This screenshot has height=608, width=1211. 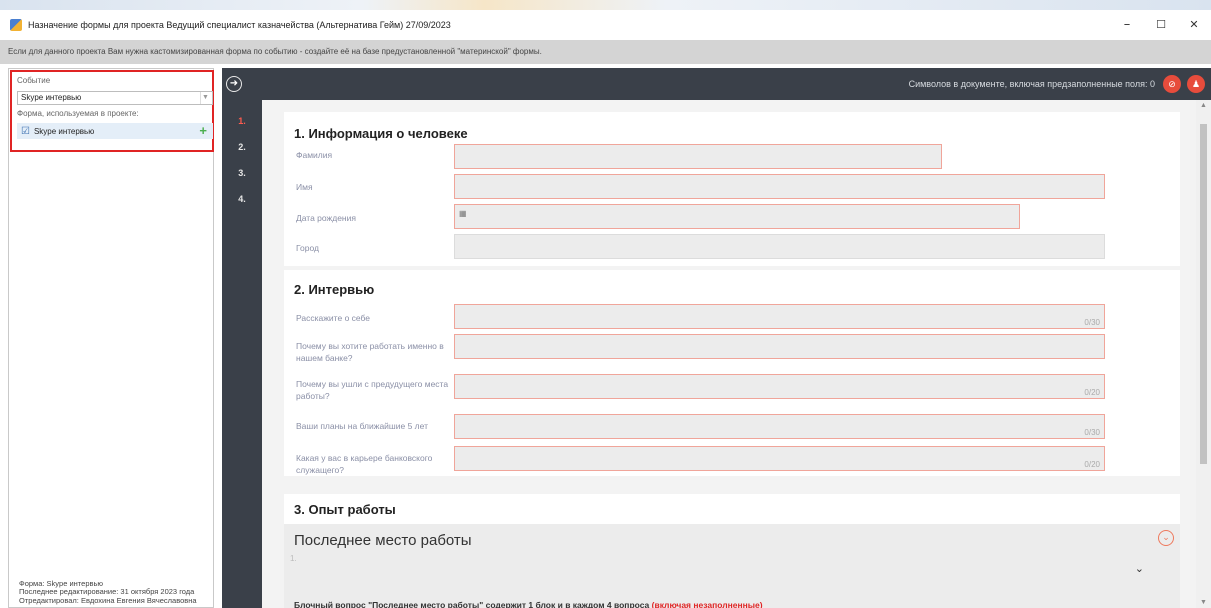 What do you see at coordinates (605, 5) in the screenshot?
I see `top-decor-strip` at bounding box center [605, 5].